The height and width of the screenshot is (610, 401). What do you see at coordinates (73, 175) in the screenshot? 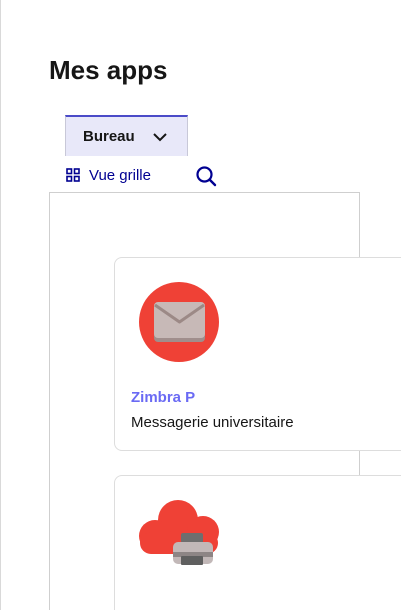
I see `grid-icon` at bounding box center [73, 175].